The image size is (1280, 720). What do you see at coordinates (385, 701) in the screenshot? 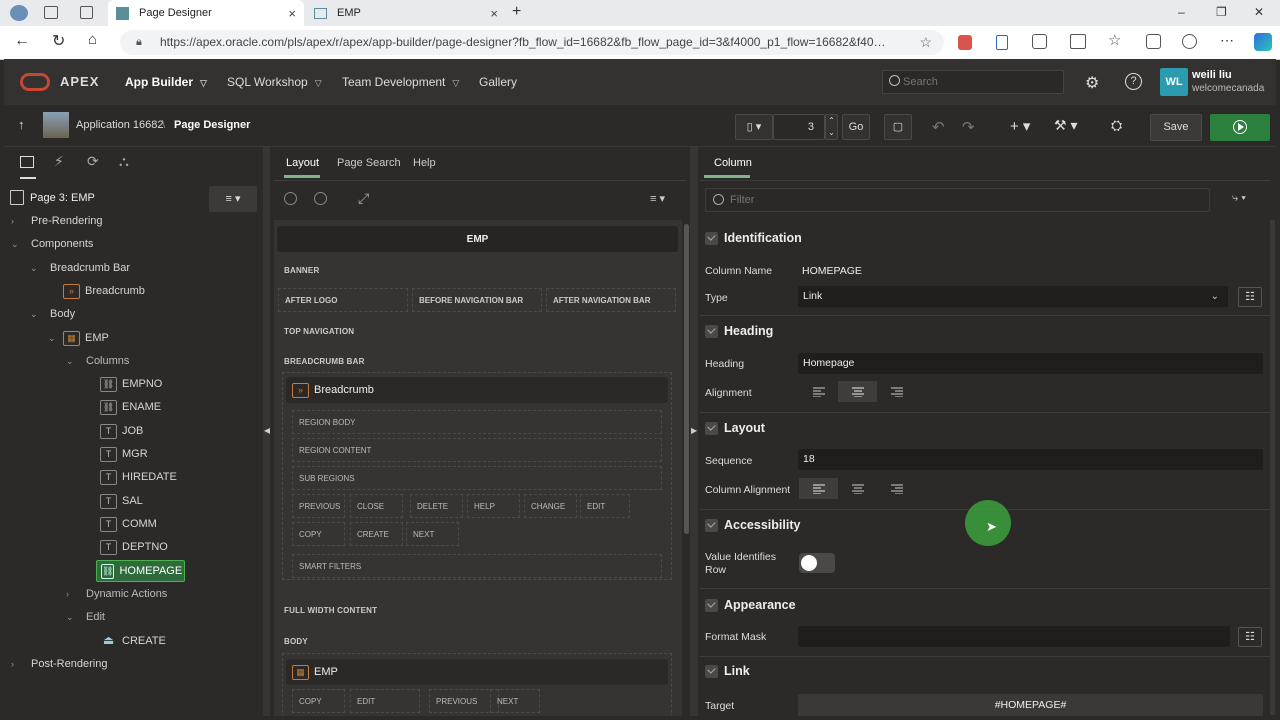
I see `button-slot-edit: EDIT` at bounding box center [385, 701].